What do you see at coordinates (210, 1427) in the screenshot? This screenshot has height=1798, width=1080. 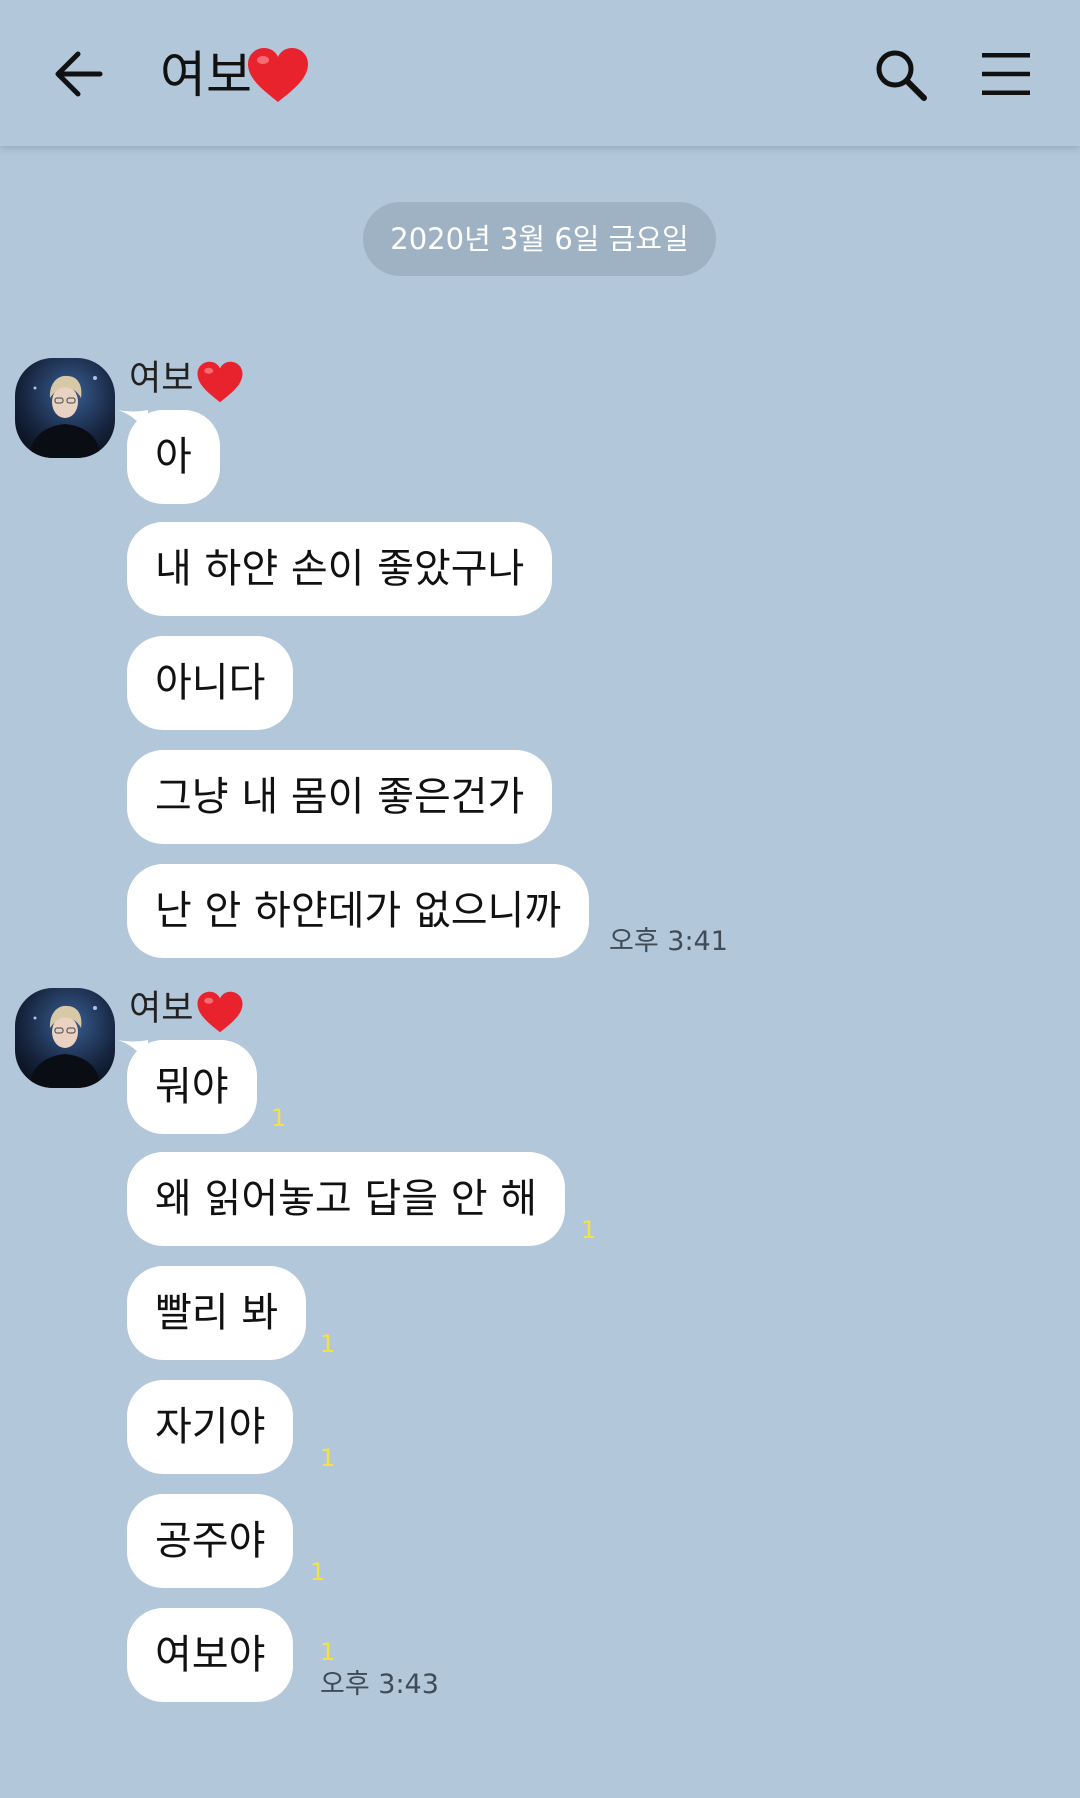 I see `message-bubble: 자기야` at bounding box center [210, 1427].